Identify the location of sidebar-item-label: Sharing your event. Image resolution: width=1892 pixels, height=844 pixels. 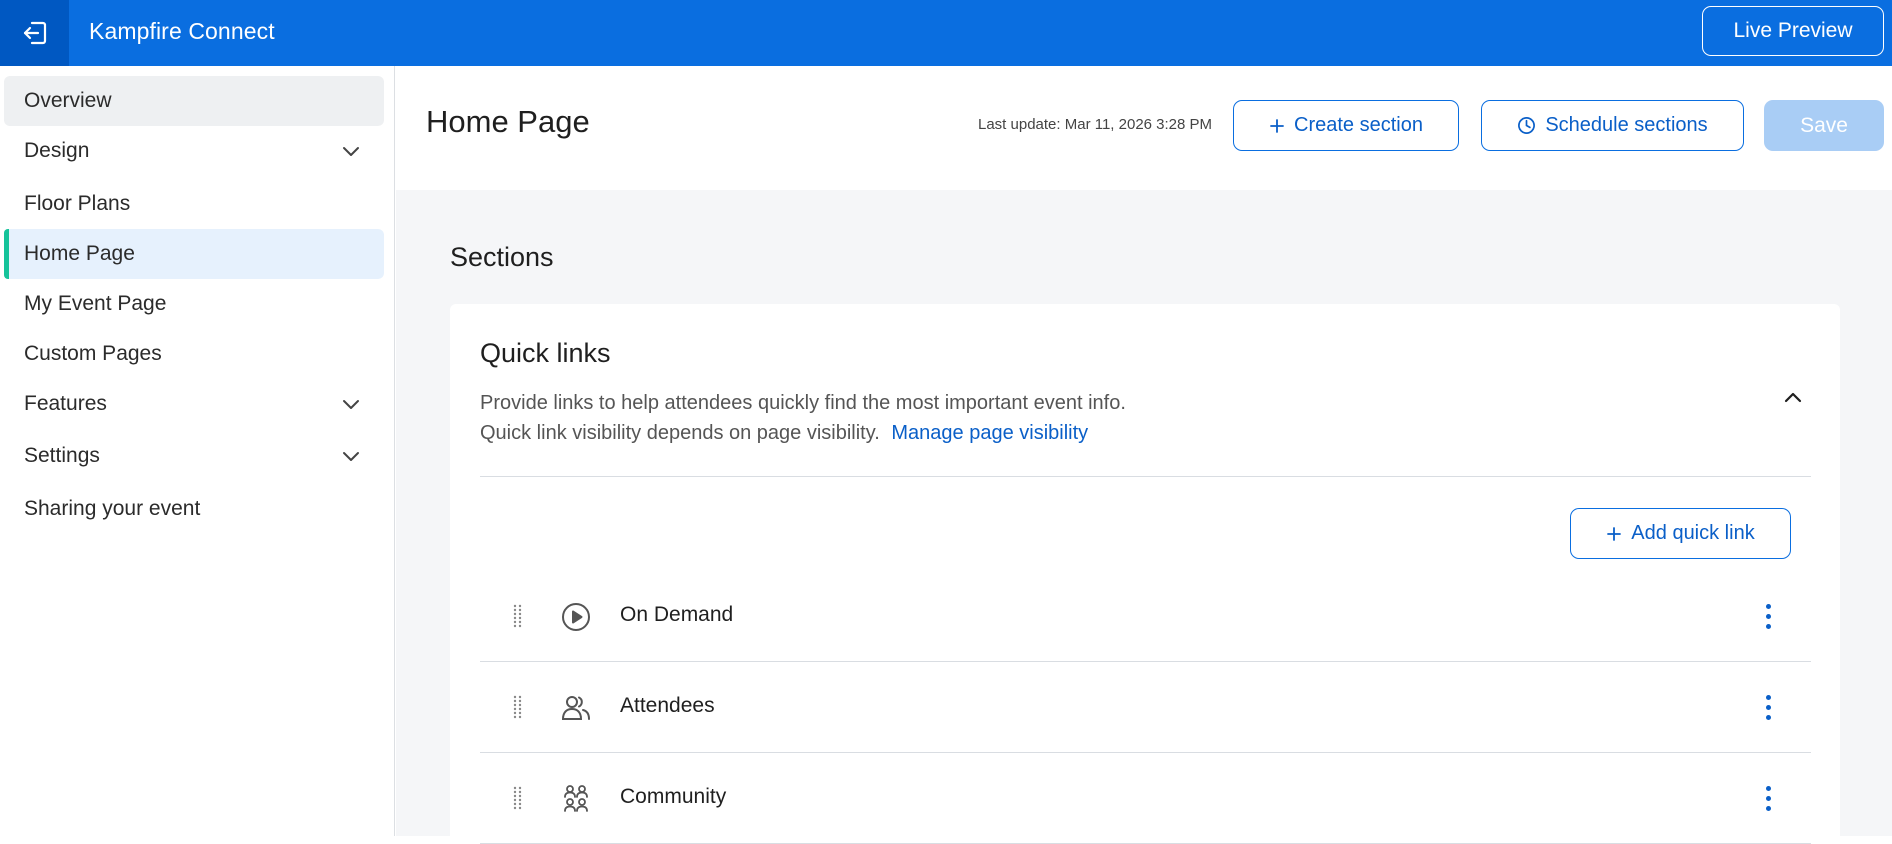
(112, 508).